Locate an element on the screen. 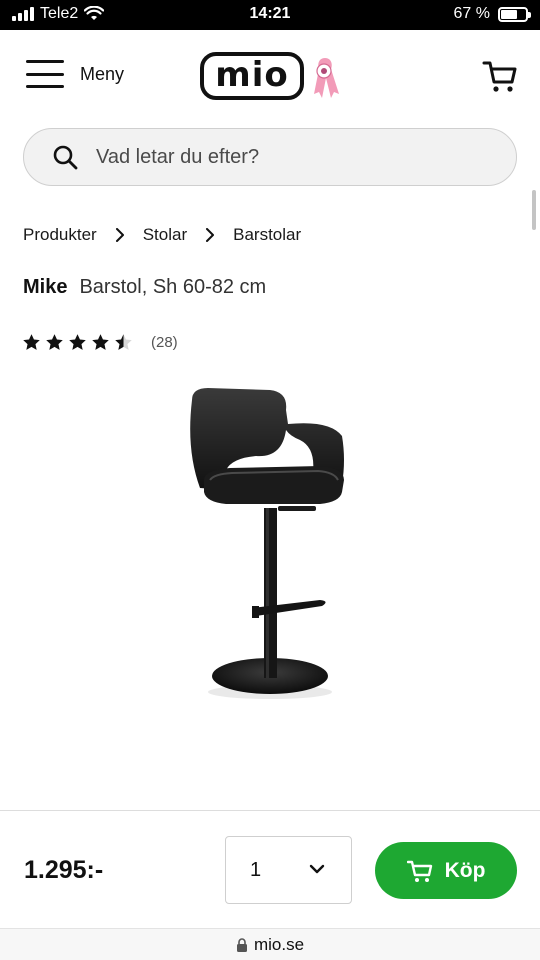  product-title: Mike Barstol, Sh 60-82 cm is located at coordinates (144, 287).